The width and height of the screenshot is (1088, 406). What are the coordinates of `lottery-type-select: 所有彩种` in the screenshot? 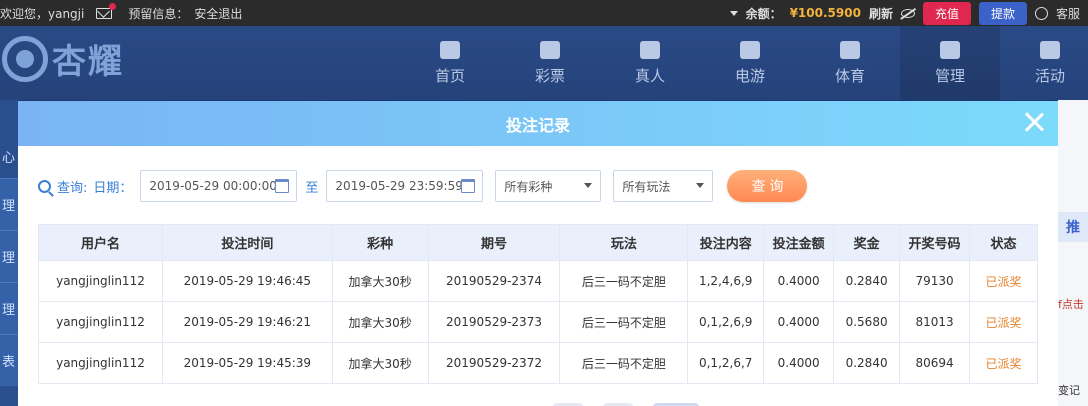 It's located at (548, 186).